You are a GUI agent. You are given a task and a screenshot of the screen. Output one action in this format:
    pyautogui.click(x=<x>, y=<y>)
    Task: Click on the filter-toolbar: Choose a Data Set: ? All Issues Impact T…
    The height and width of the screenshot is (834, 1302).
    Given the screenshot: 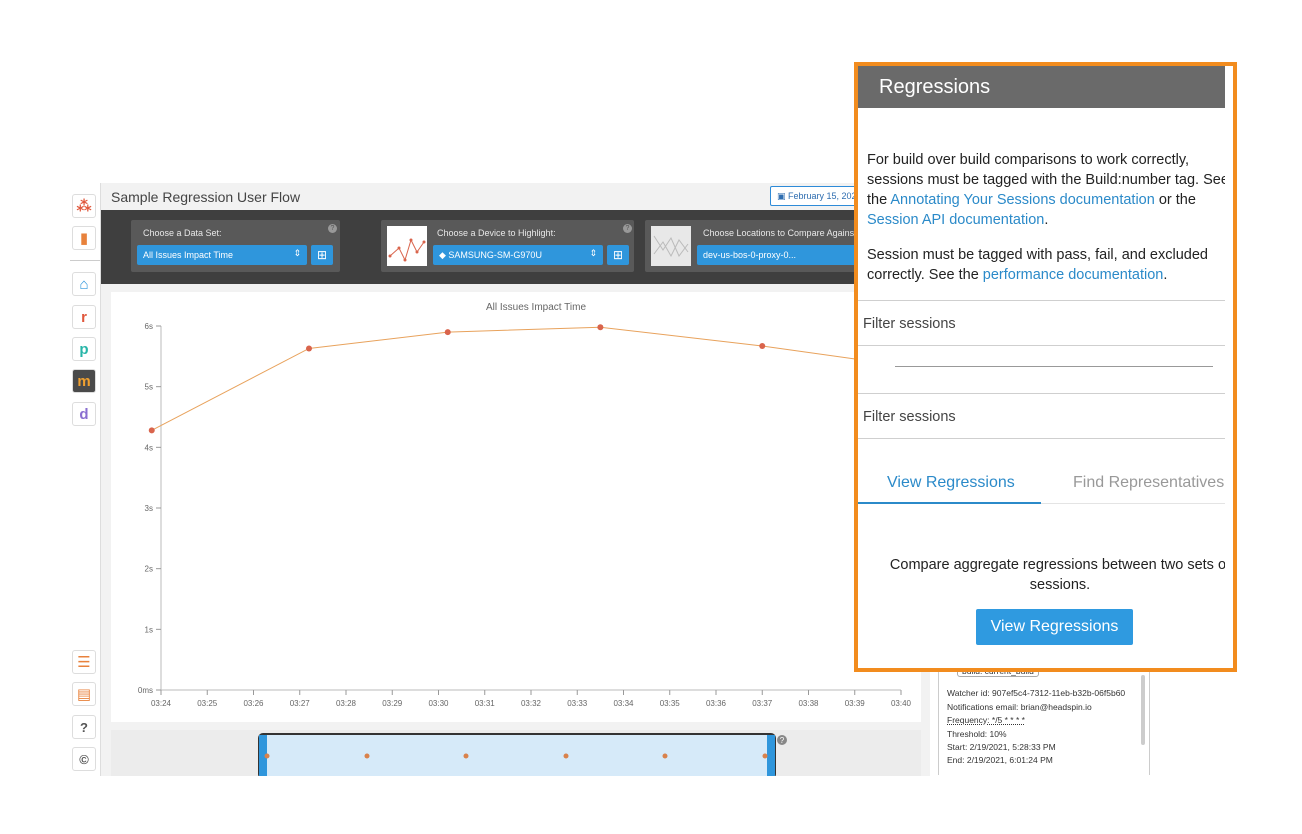 What is the action you would take?
    pyautogui.click(x=516, y=247)
    